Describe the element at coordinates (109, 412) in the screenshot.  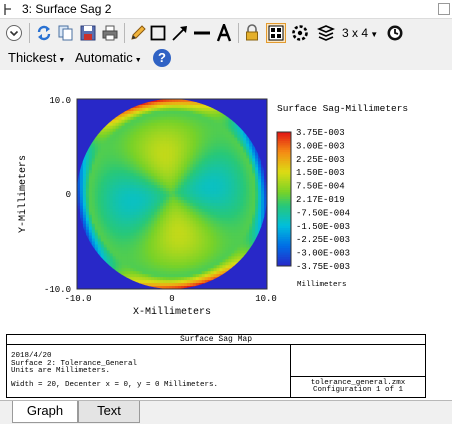
I see `tab-text: Text` at that location.